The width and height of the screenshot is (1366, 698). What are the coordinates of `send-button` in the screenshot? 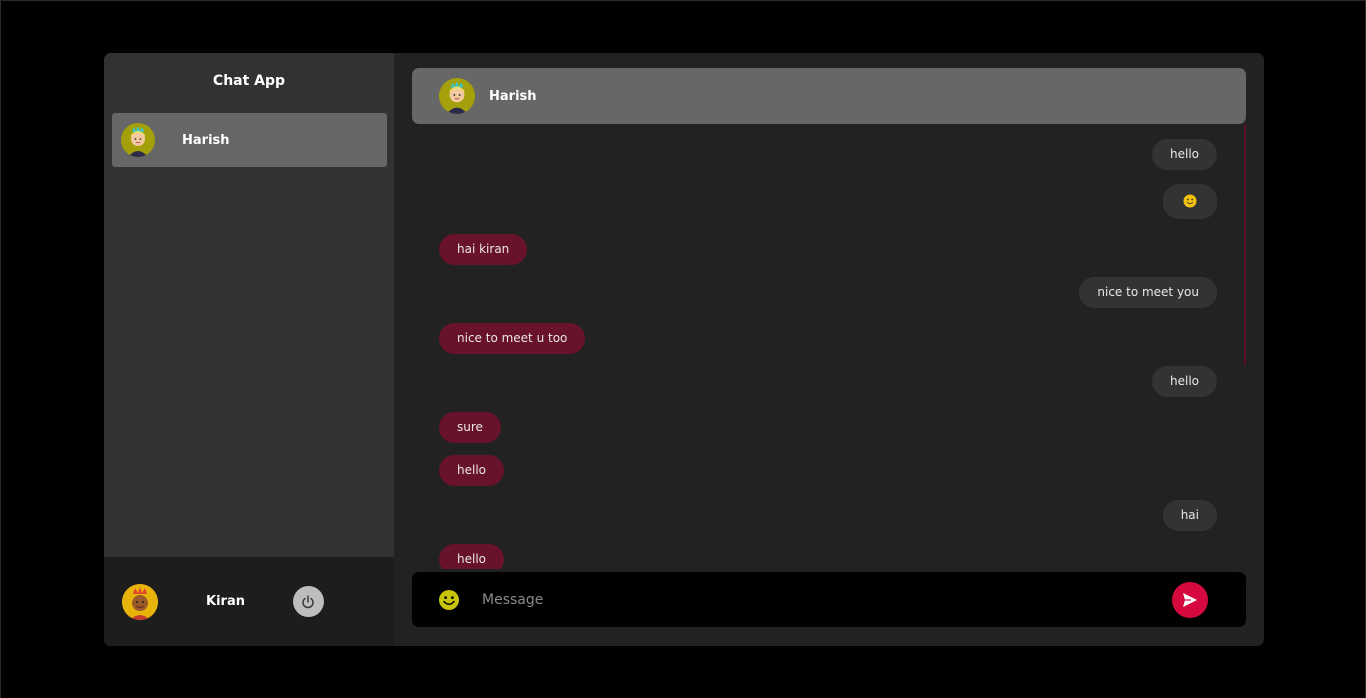 It's located at (1190, 599).